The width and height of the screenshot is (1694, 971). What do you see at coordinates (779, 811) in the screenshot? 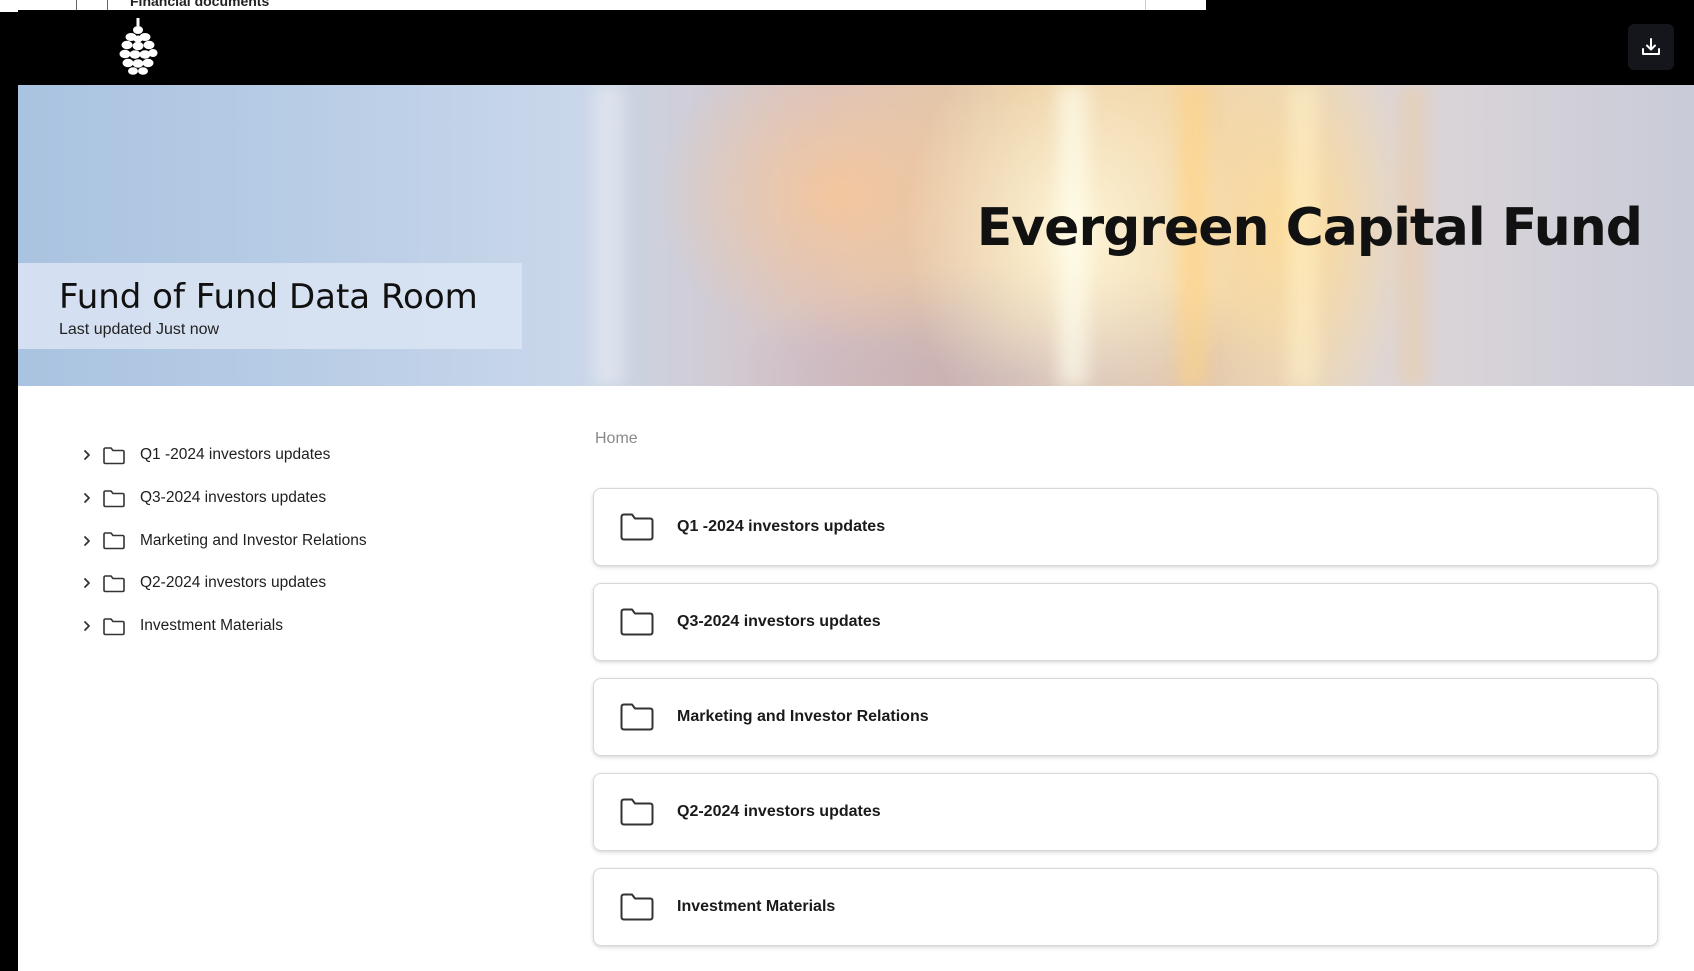
I see `folder-card-label: Q2-2024 investors updates` at bounding box center [779, 811].